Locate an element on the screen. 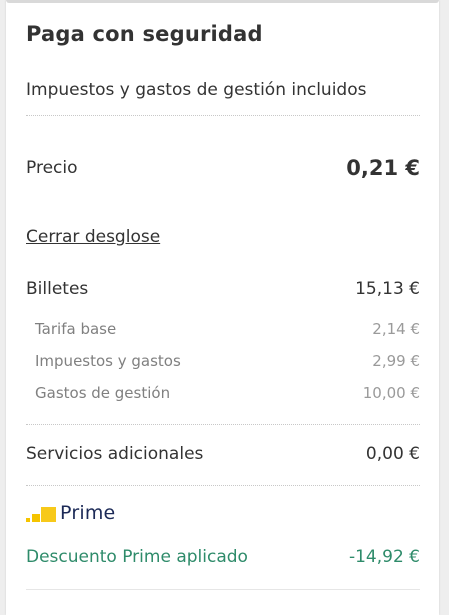 This screenshot has width=449, height=615. prime-logo-text: Prime is located at coordinates (88, 513).